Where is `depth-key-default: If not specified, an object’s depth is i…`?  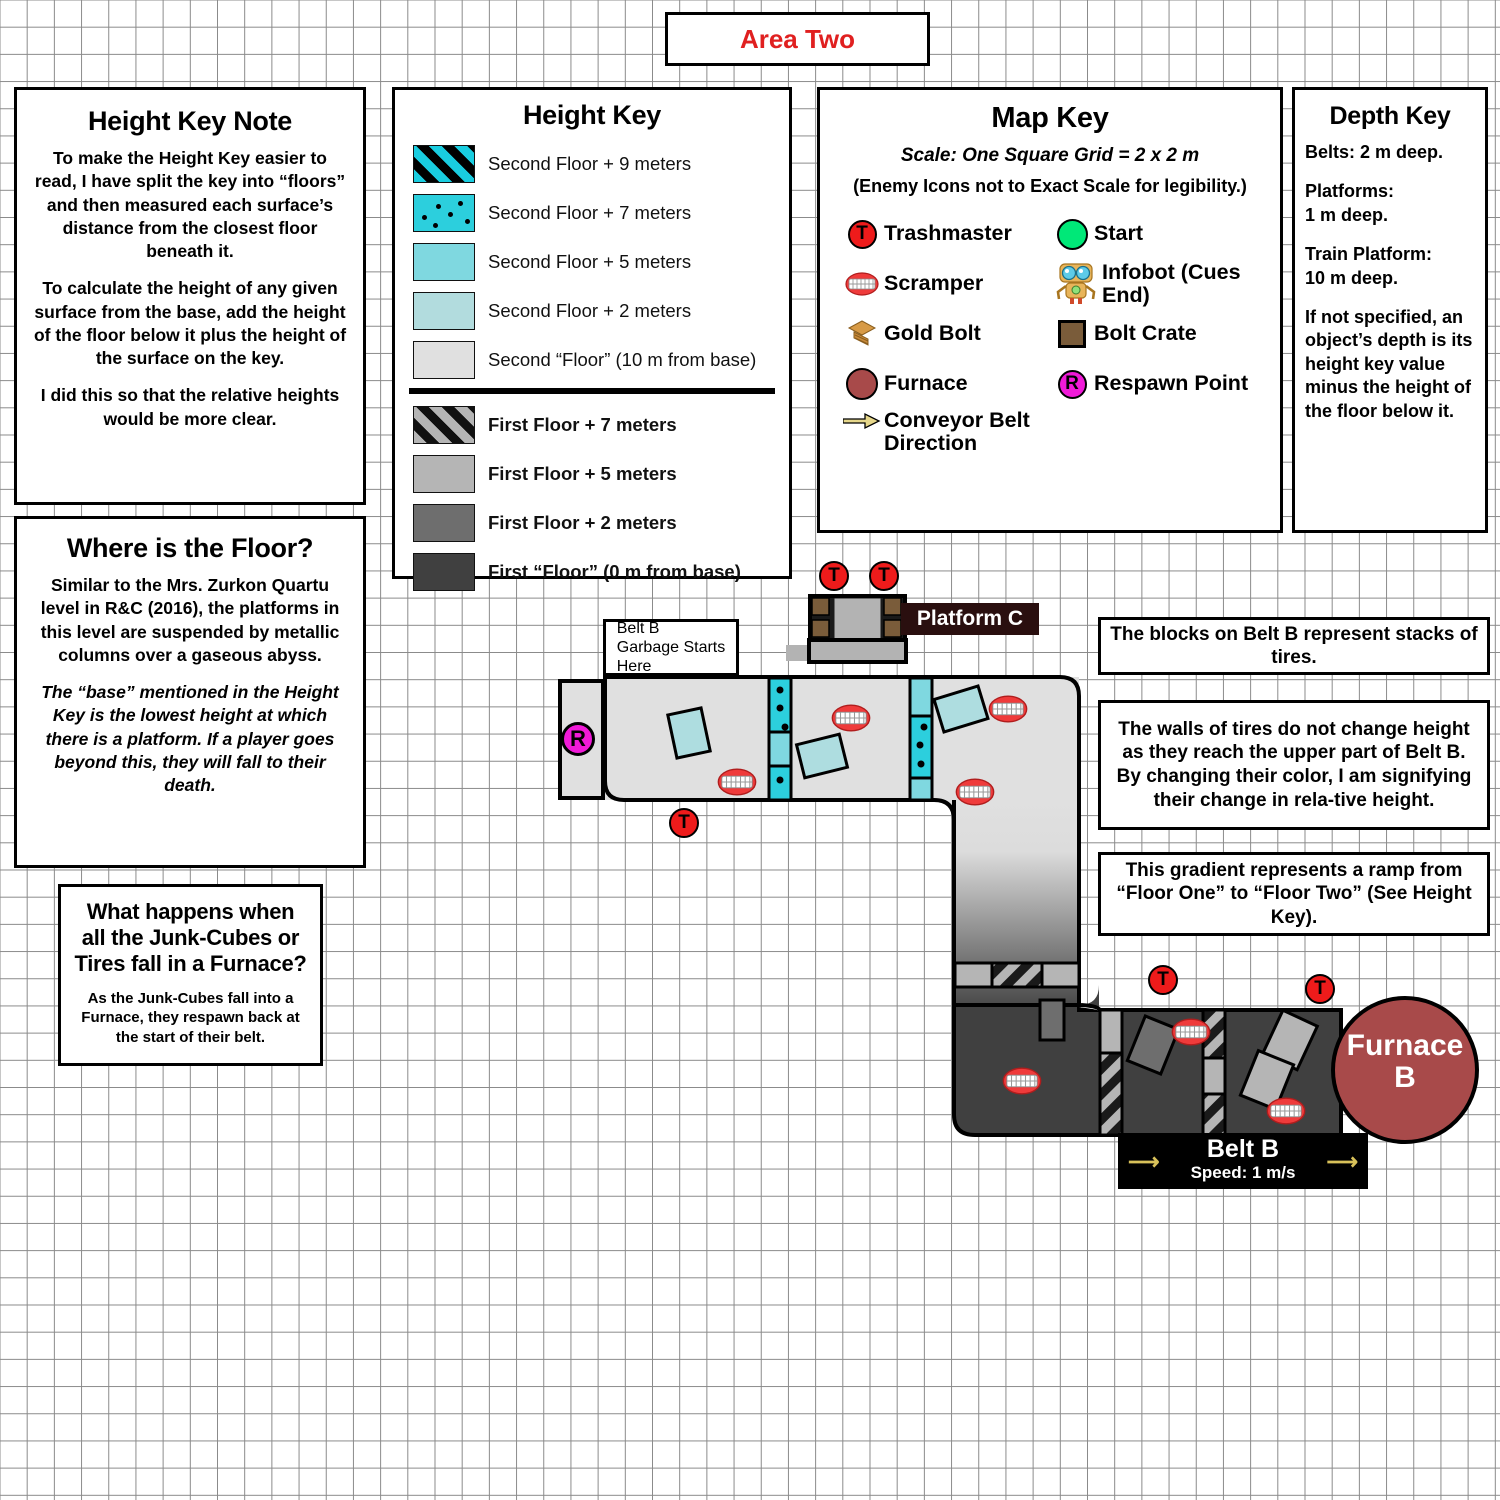
depth-key-default: If not specified, an object’s depth is i… is located at coordinates (1389, 363).